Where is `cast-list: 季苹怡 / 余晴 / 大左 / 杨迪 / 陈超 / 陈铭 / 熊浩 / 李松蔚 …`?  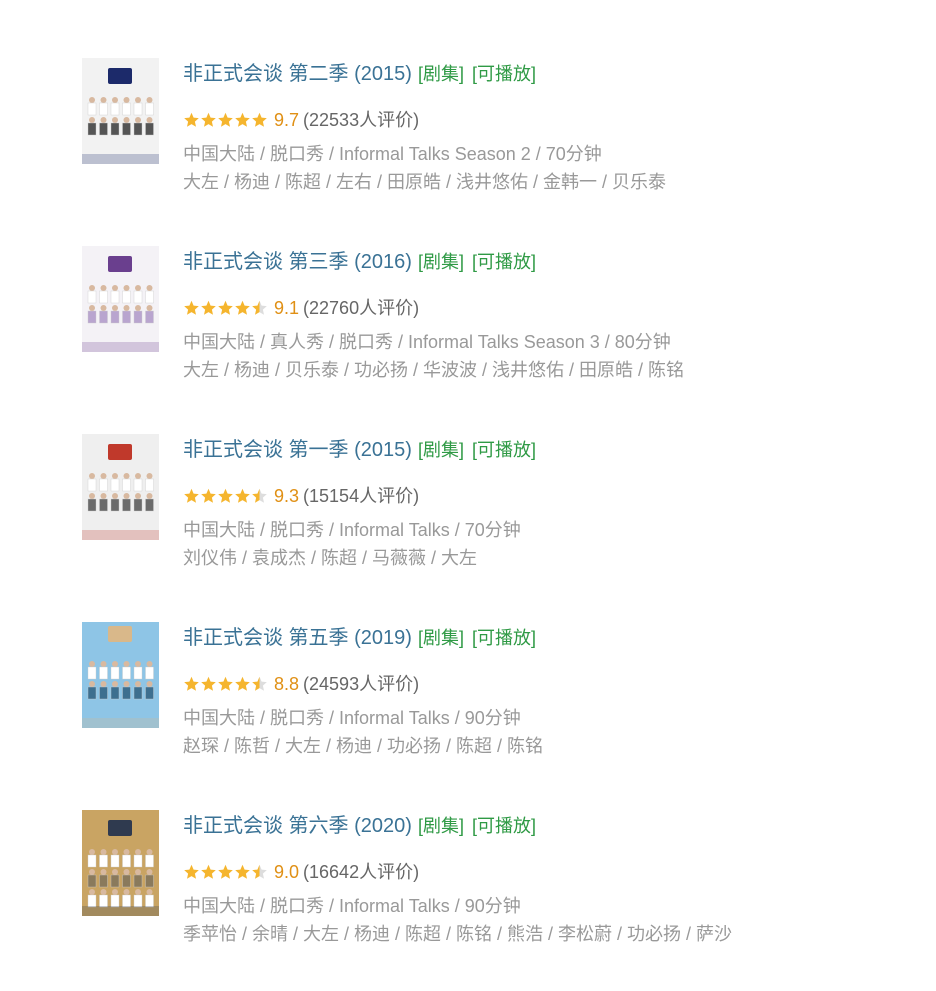
cast-list: 季苹怡 / 余晴 / 大左 / 杨迪 / 陈超 / 陈铭 / 熊浩 / 李松蔚 … is located at coordinates (458, 934).